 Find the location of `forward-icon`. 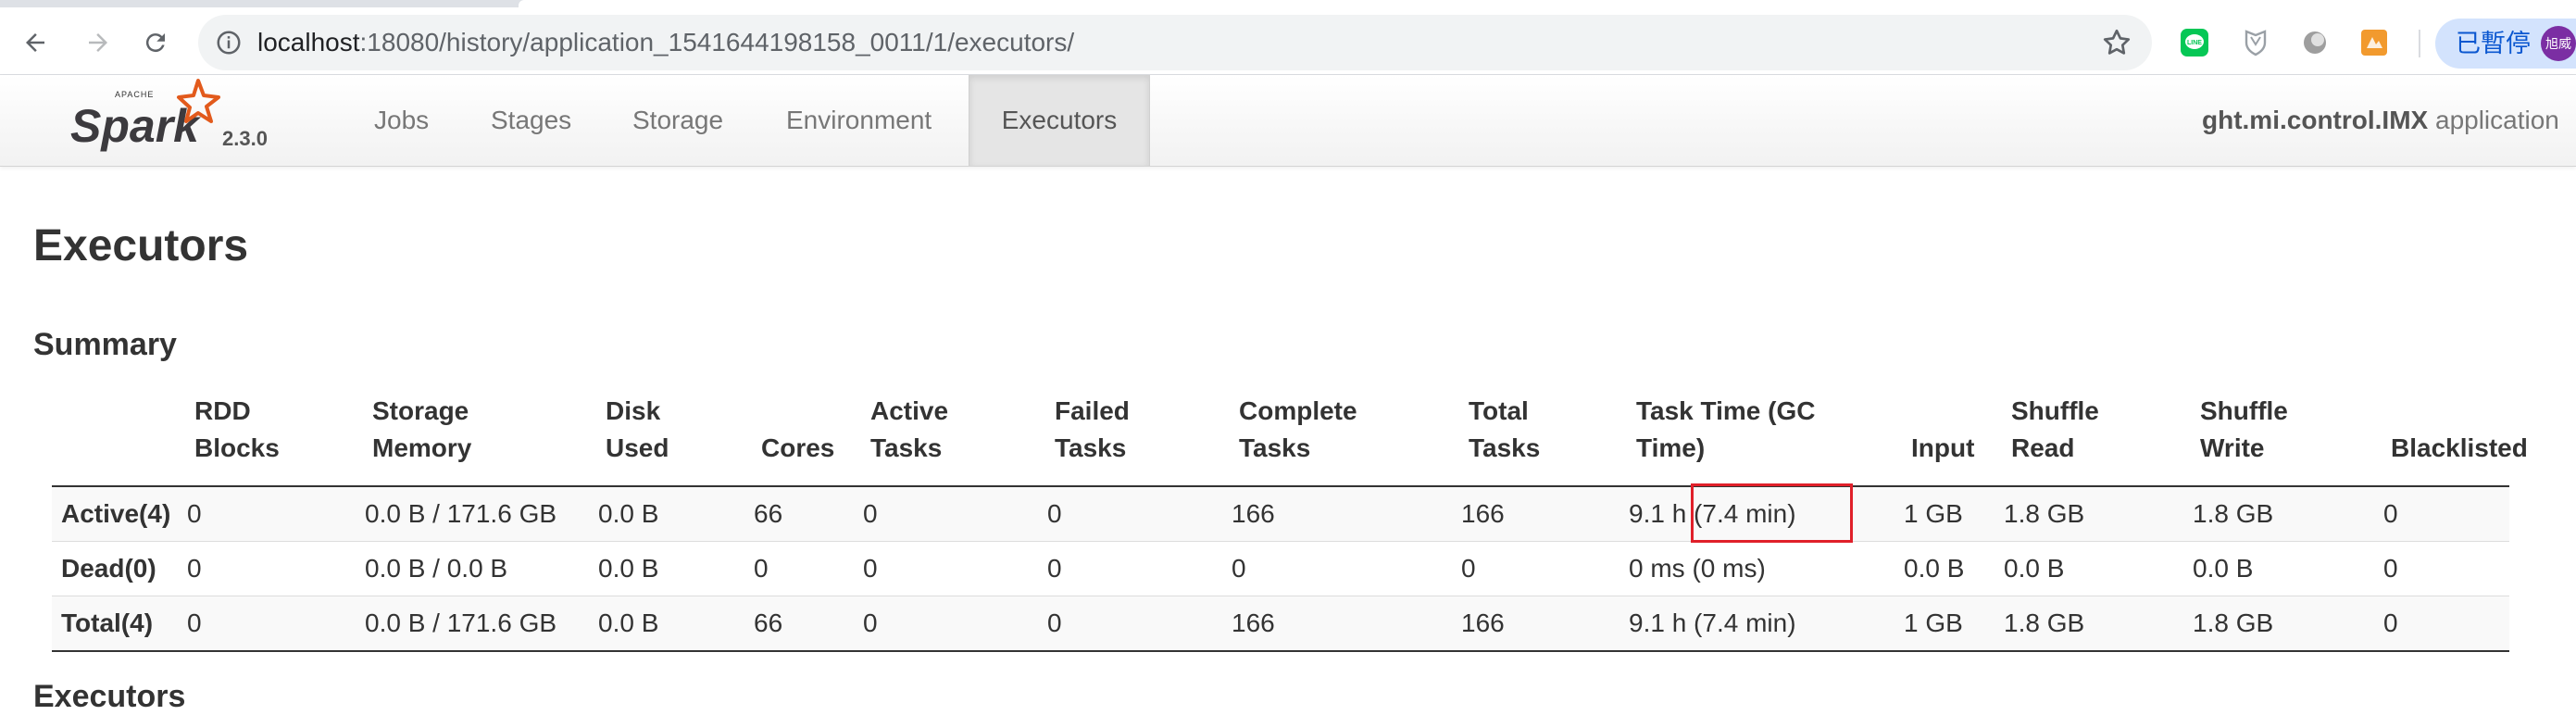

forward-icon is located at coordinates (98, 42).